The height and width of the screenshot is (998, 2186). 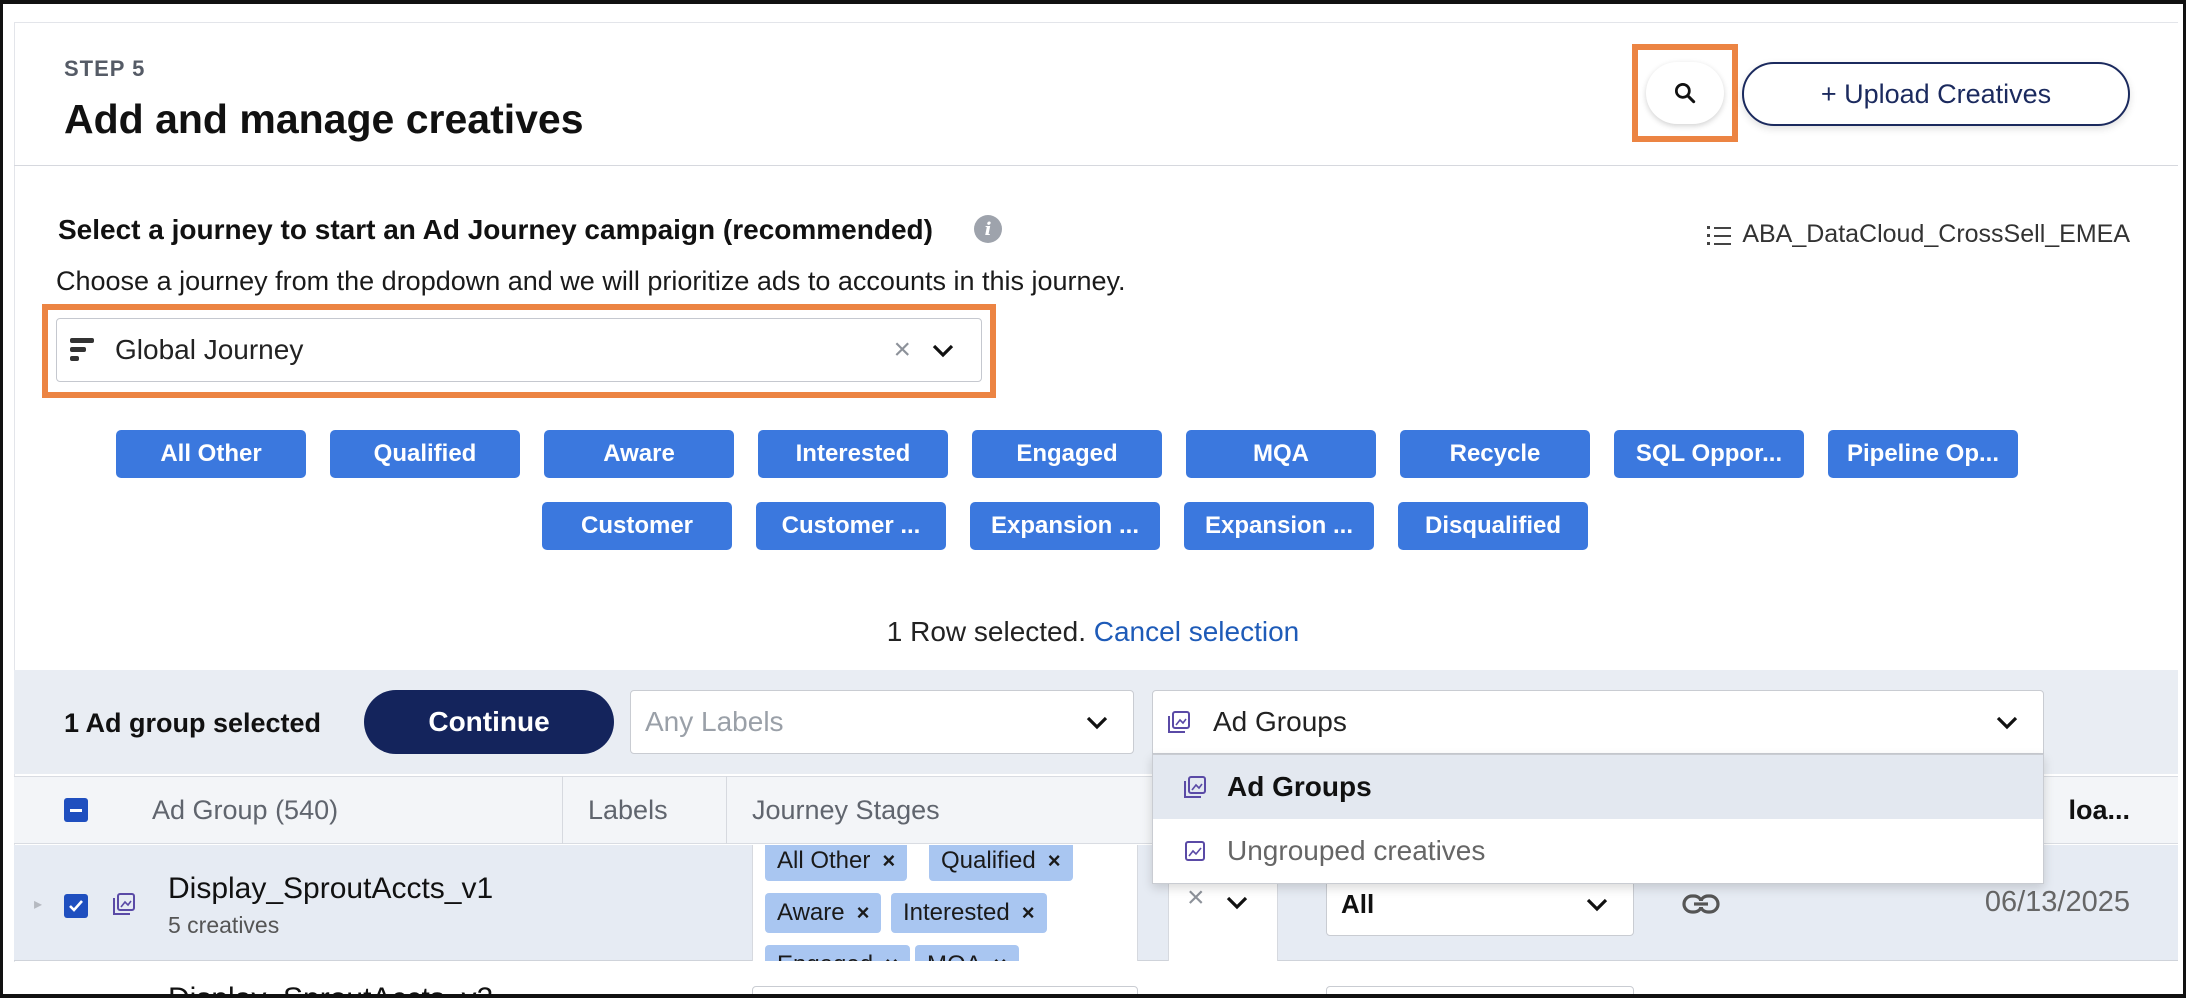 What do you see at coordinates (811, 912) in the screenshot?
I see `stage-tag-label: Aware` at bounding box center [811, 912].